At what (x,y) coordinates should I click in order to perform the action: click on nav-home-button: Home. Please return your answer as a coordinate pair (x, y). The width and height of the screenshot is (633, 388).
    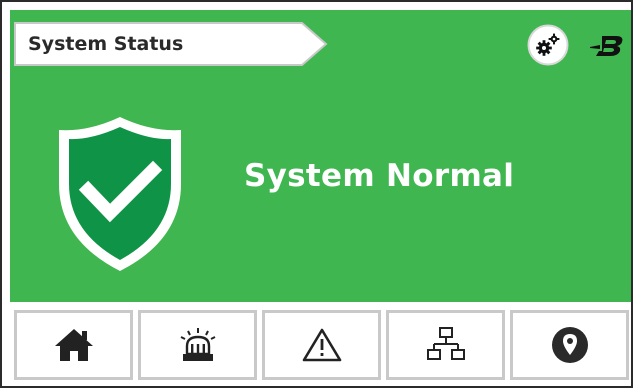
    Looking at the image, I should click on (73, 345).